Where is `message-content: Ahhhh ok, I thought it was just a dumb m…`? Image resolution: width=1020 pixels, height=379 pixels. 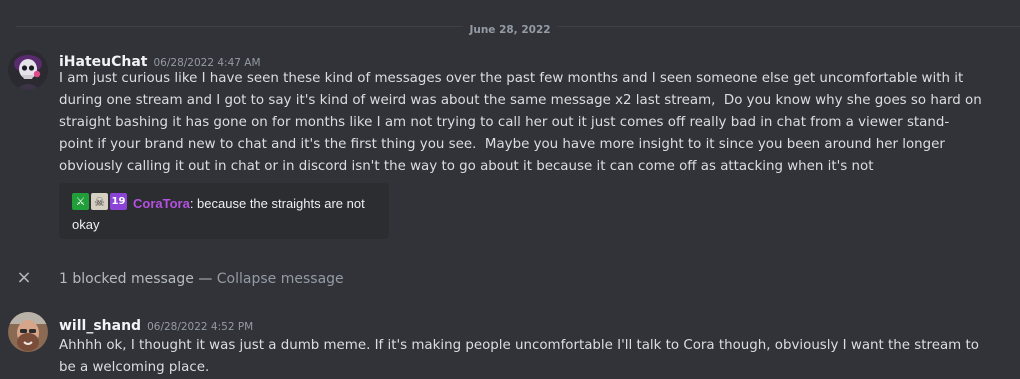 message-content: Ahhhh ok, I thought it was just a dumb m… is located at coordinates (519, 356).